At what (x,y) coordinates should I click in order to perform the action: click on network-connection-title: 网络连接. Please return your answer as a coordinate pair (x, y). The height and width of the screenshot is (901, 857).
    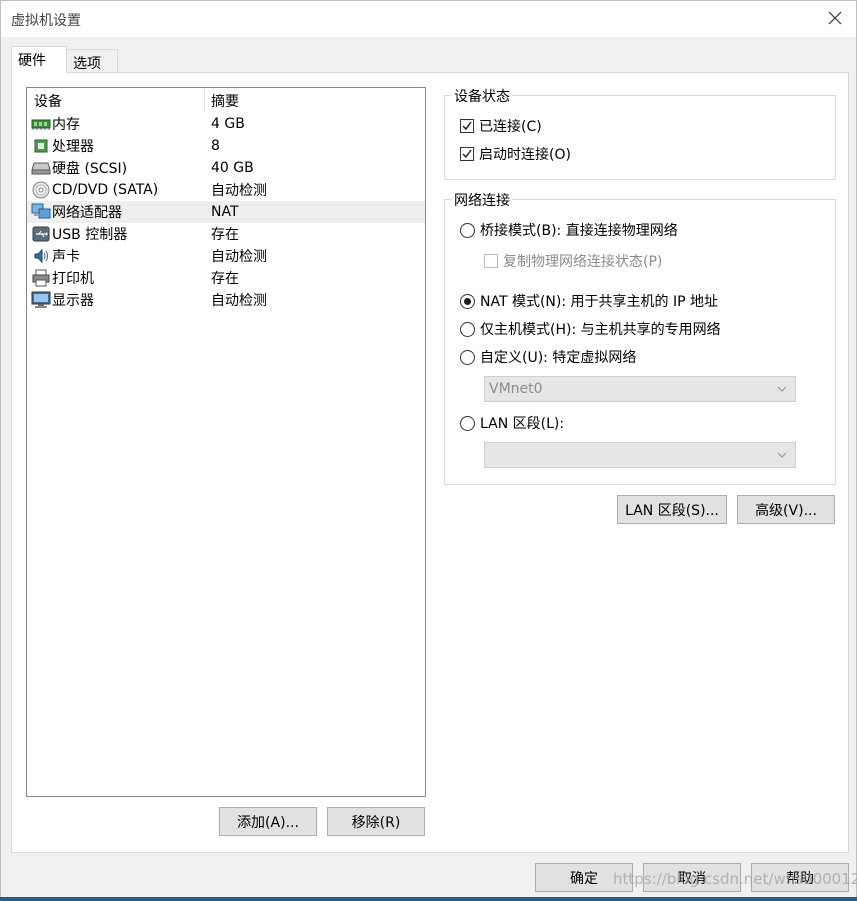
    Looking at the image, I should click on (482, 200).